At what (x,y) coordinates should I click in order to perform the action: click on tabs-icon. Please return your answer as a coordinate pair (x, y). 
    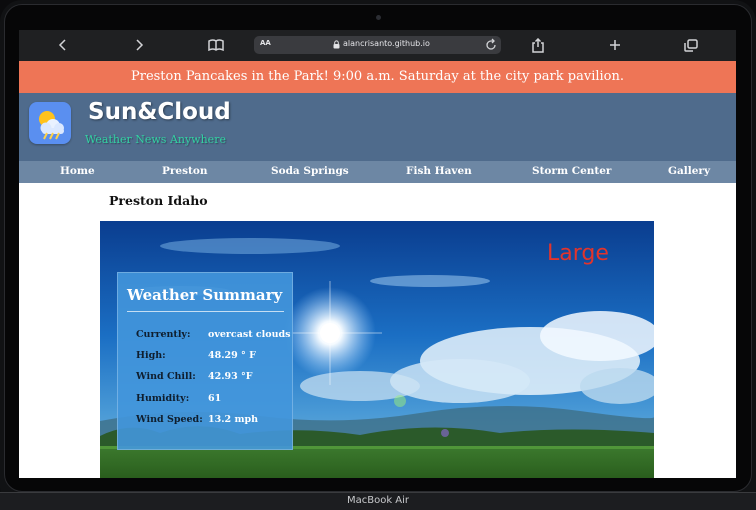
    Looking at the image, I should click on (691, 45).